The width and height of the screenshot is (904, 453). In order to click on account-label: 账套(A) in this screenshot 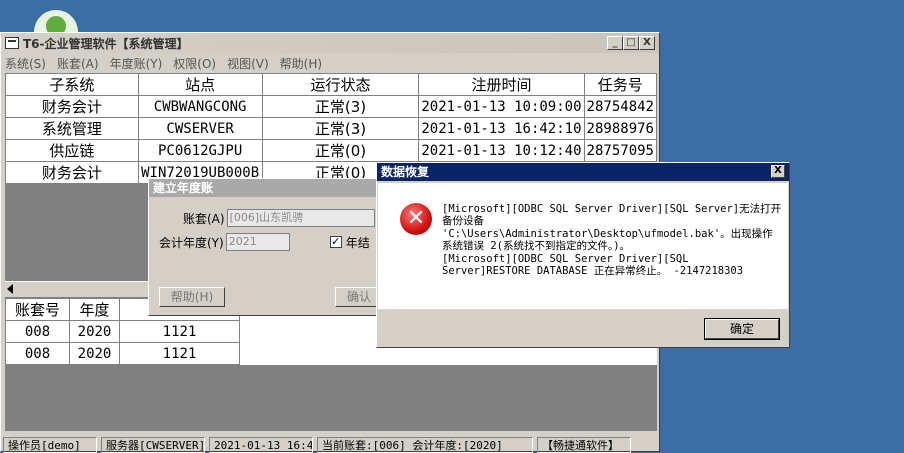, I will do `click(204, 218)`.